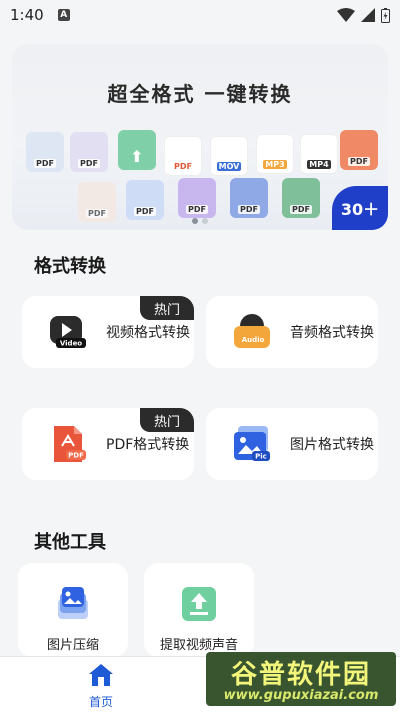 The image size is (400, 712). Describe the element at coordinates (68, 444) in the screenshot. I see `pdf-icon: PDF` at that location.